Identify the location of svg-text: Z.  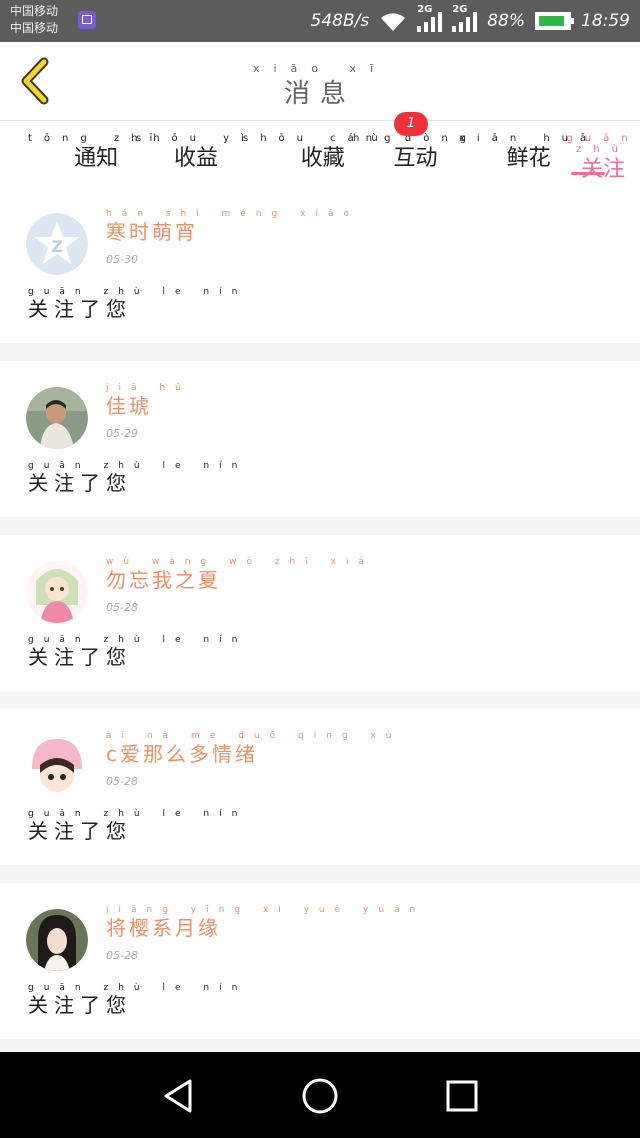
(57, 246).